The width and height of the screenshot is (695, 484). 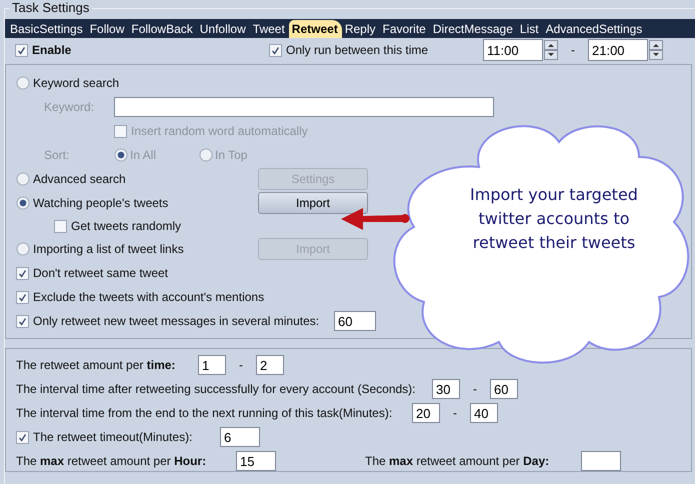 I want to click on number-field: 1, so click(x=212, y=365).